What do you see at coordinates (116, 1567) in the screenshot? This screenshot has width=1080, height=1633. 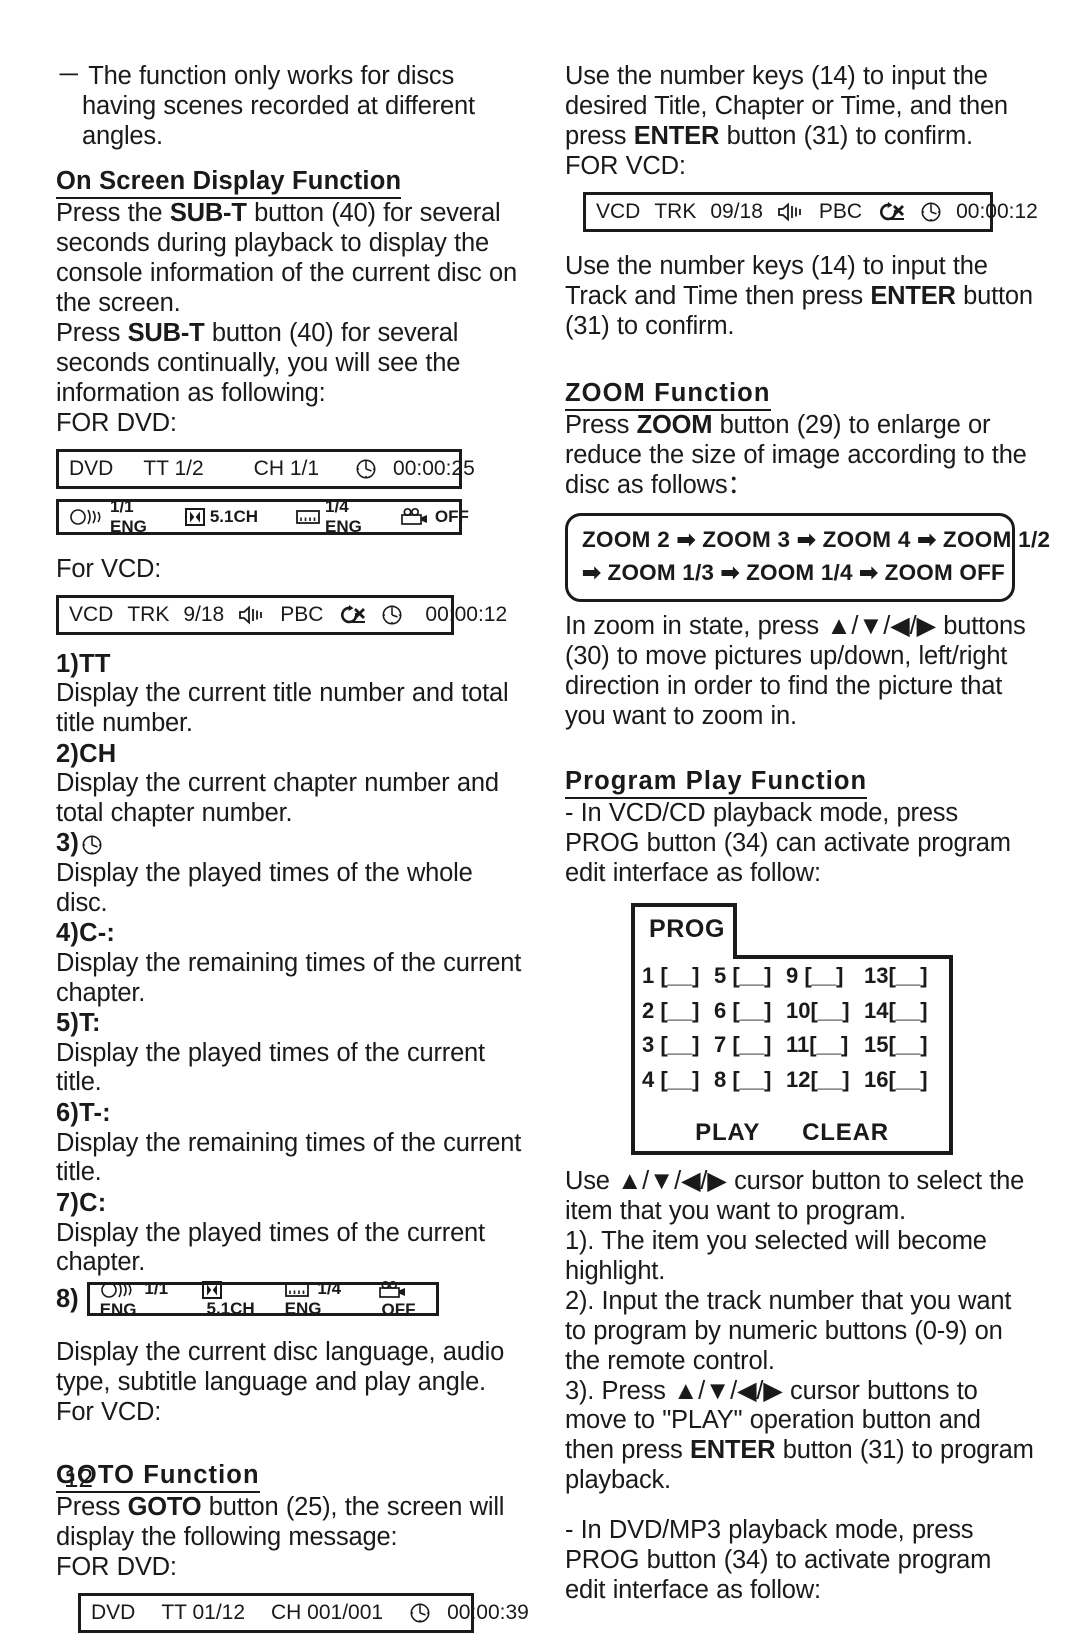 I see `goto-for-dvd-label: FOR DVD:` at bounding box center [116, 1567].